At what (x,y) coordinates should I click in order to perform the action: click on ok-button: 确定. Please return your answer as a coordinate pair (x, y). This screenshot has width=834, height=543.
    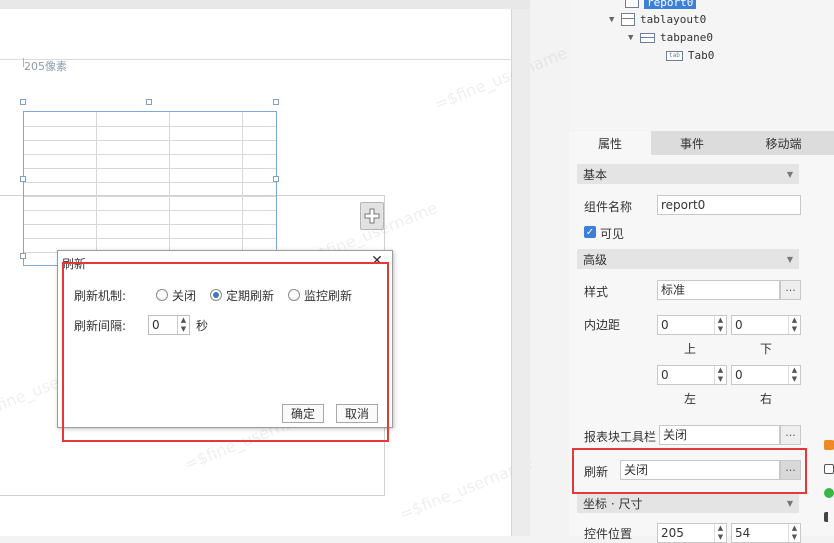
    Looking at the image, I should click on (303, 413).